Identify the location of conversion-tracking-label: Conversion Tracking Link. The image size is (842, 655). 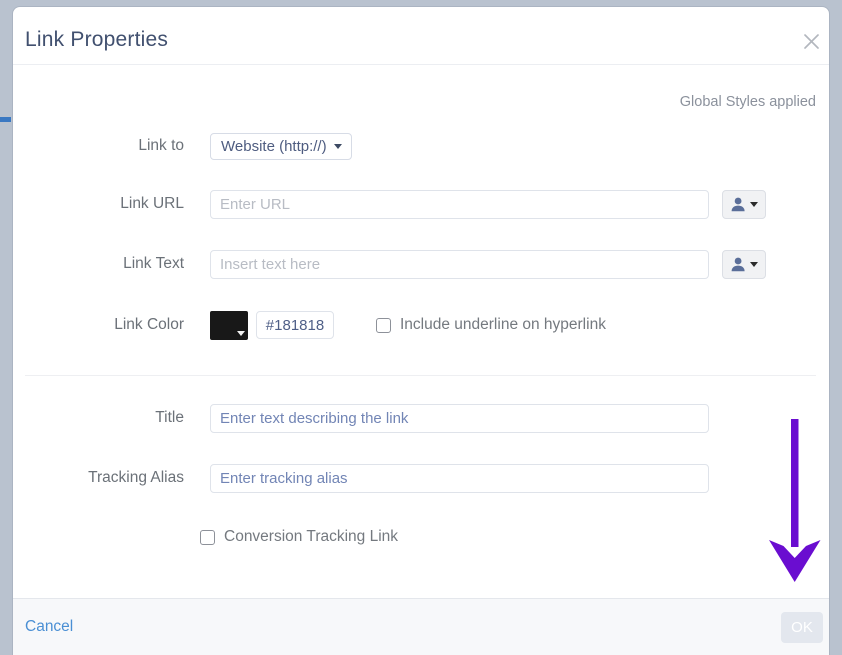
(311, 536).